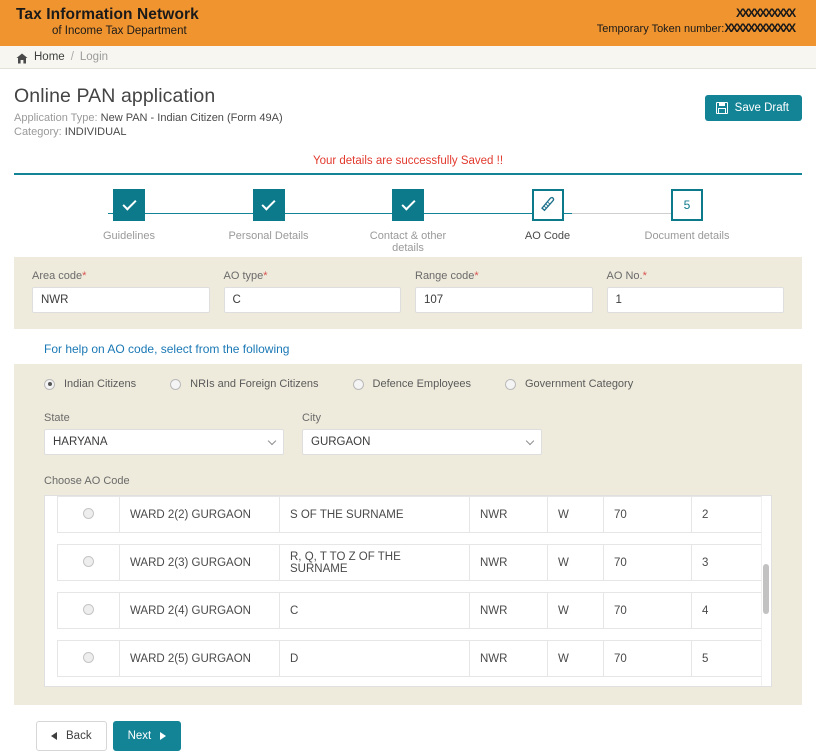 The height and width of the screenshot is (751, 816). I want to click on step-label: Personal Details, so click(268, 236).